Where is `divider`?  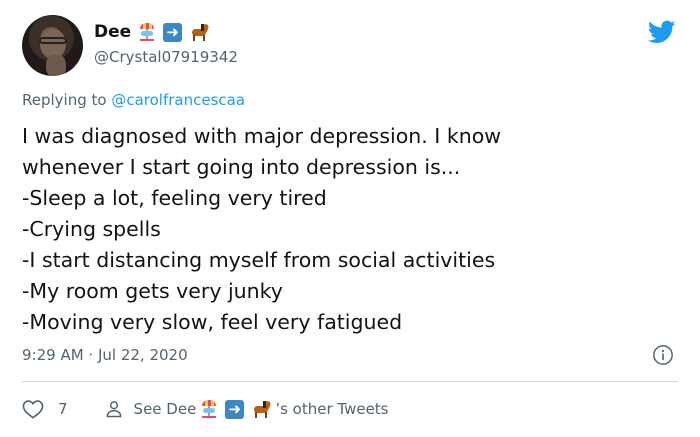 divider is located at coordinates (350, 381).